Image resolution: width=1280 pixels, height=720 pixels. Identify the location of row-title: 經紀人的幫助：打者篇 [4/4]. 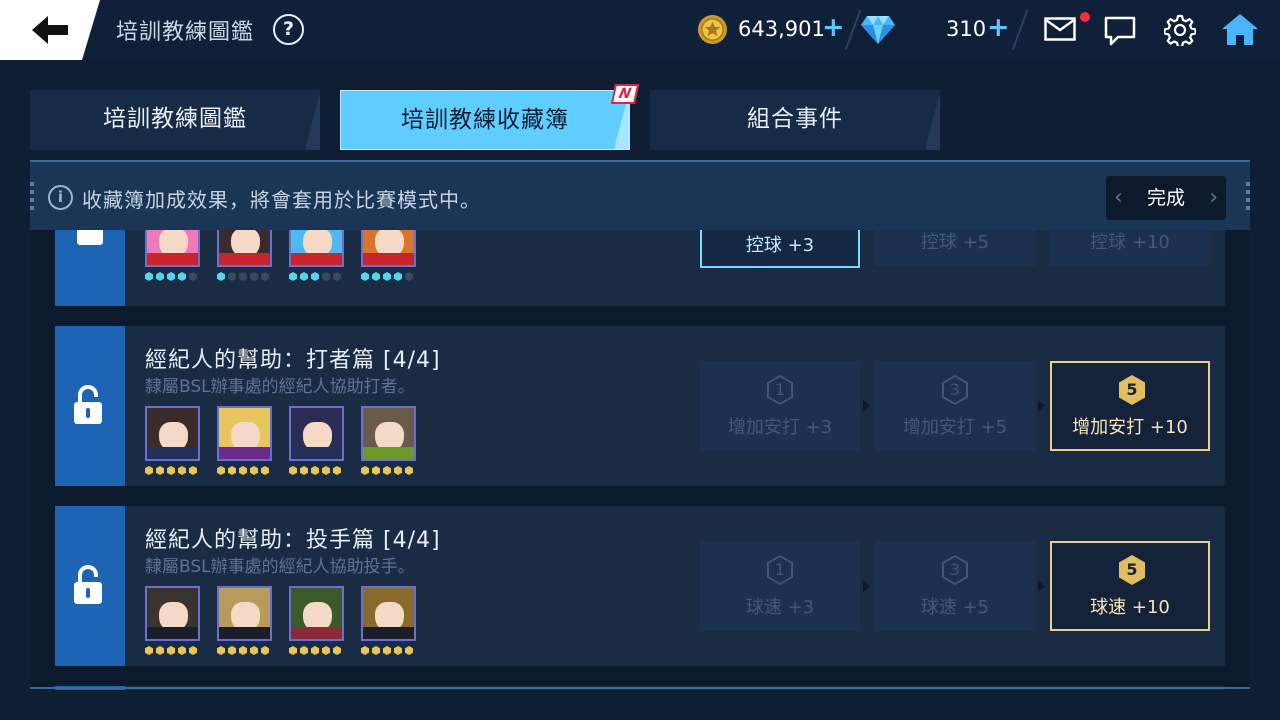
(293, 360).